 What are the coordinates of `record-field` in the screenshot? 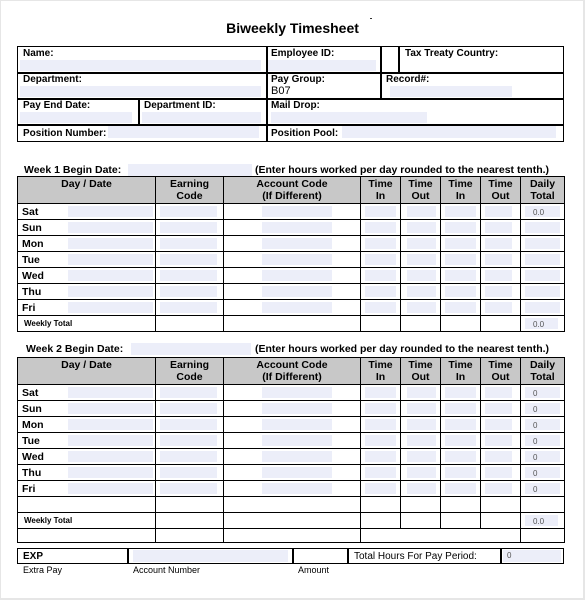 It's located at (451, 91).